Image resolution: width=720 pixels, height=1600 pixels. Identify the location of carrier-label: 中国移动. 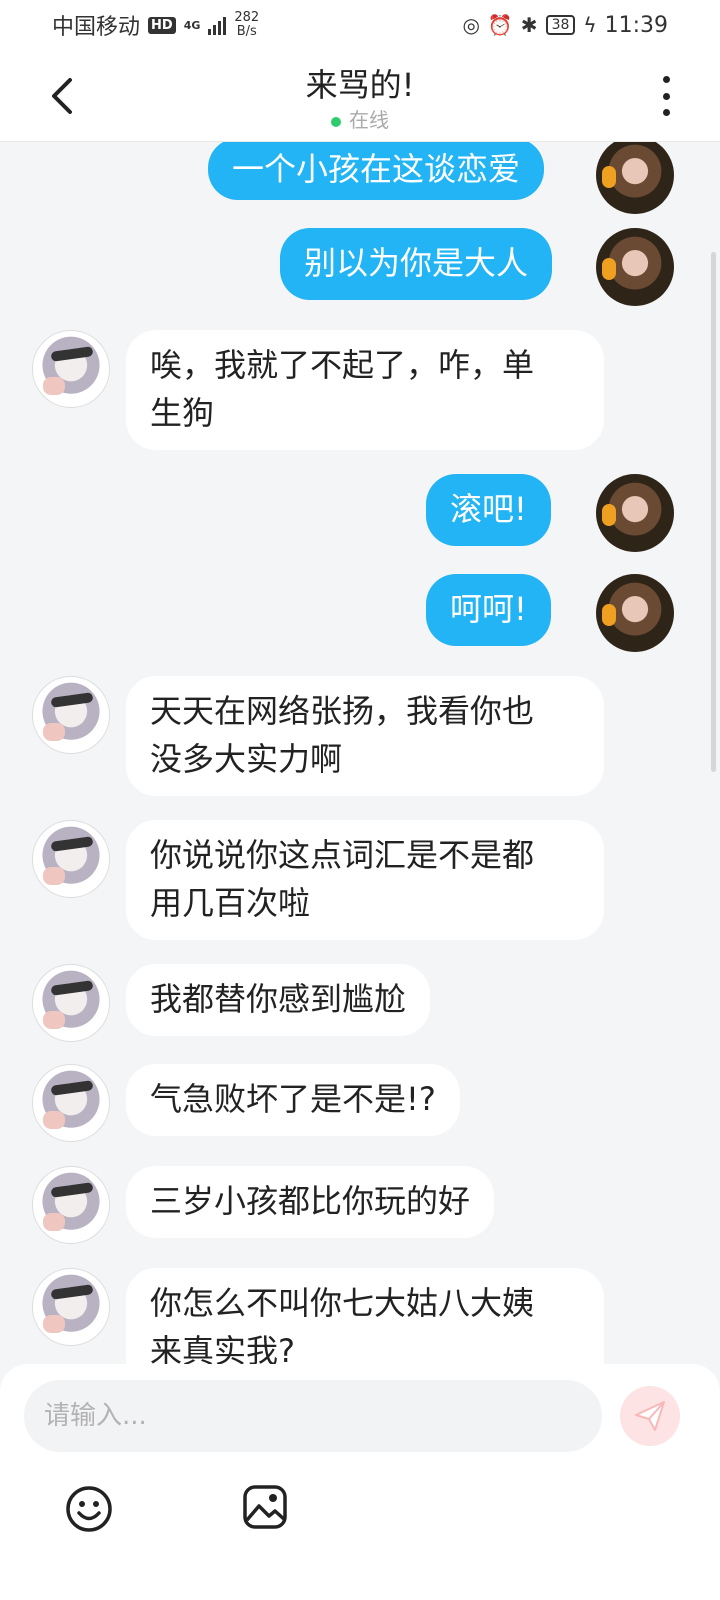
(96, 27).